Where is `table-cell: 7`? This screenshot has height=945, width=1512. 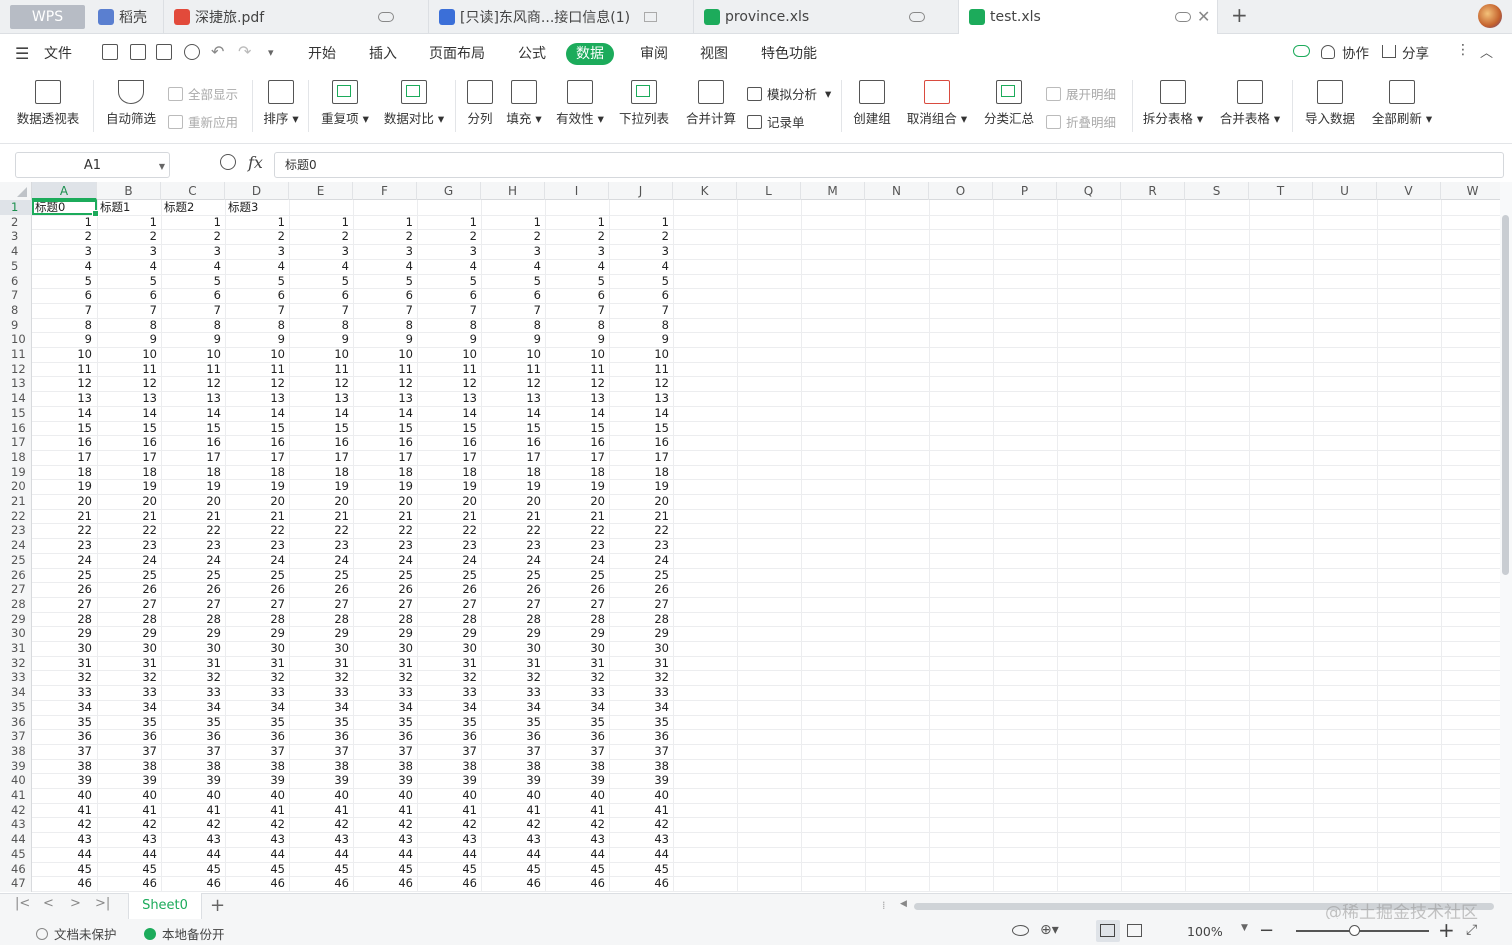
table-cell: 7 is located at coordinates (577, 310).